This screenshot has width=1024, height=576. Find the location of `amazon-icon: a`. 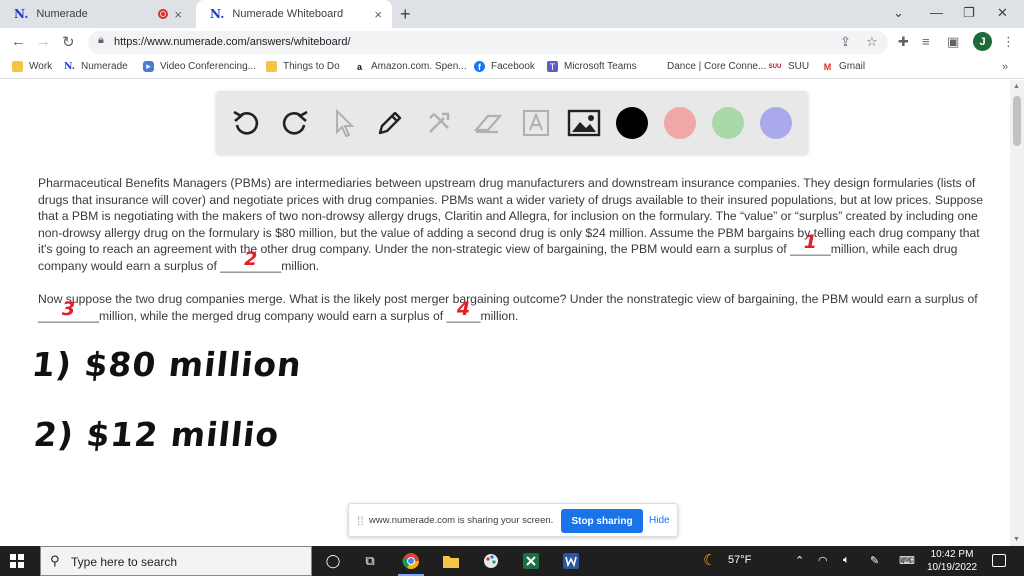

amazon-icon: a is located at coordinates (359, 66).